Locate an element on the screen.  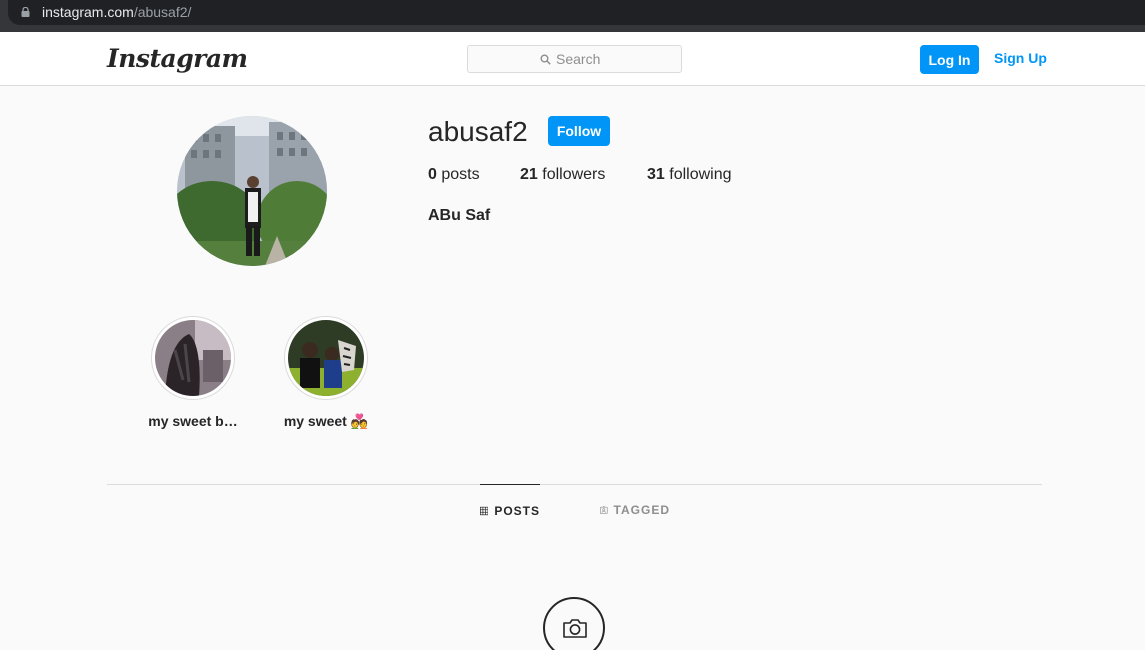
avatar-photo is located at coordinates (252, 191).